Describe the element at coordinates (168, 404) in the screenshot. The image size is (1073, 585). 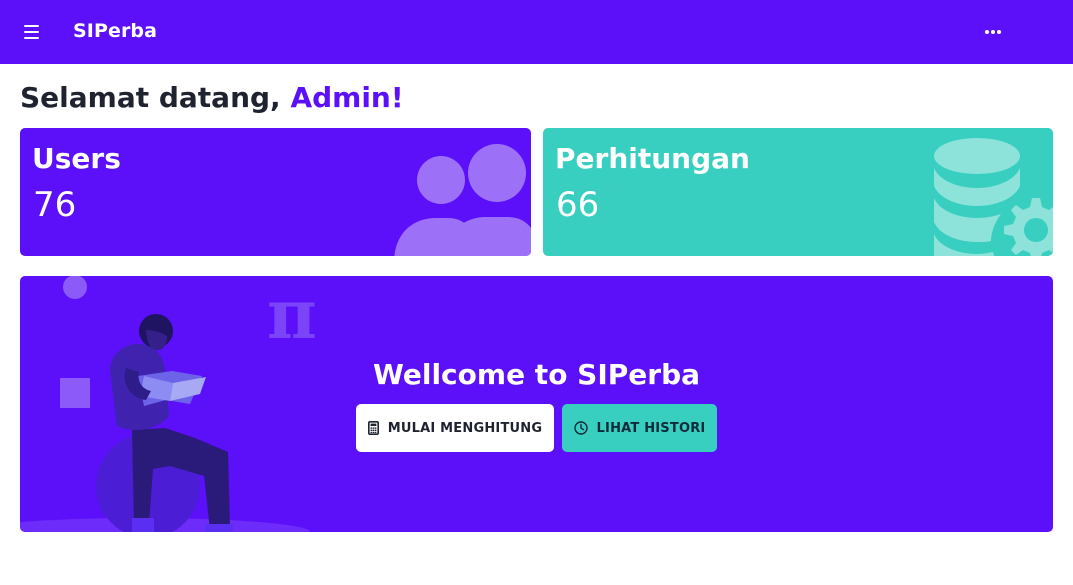
I see `person-reading-book-illustration: π` at that location.